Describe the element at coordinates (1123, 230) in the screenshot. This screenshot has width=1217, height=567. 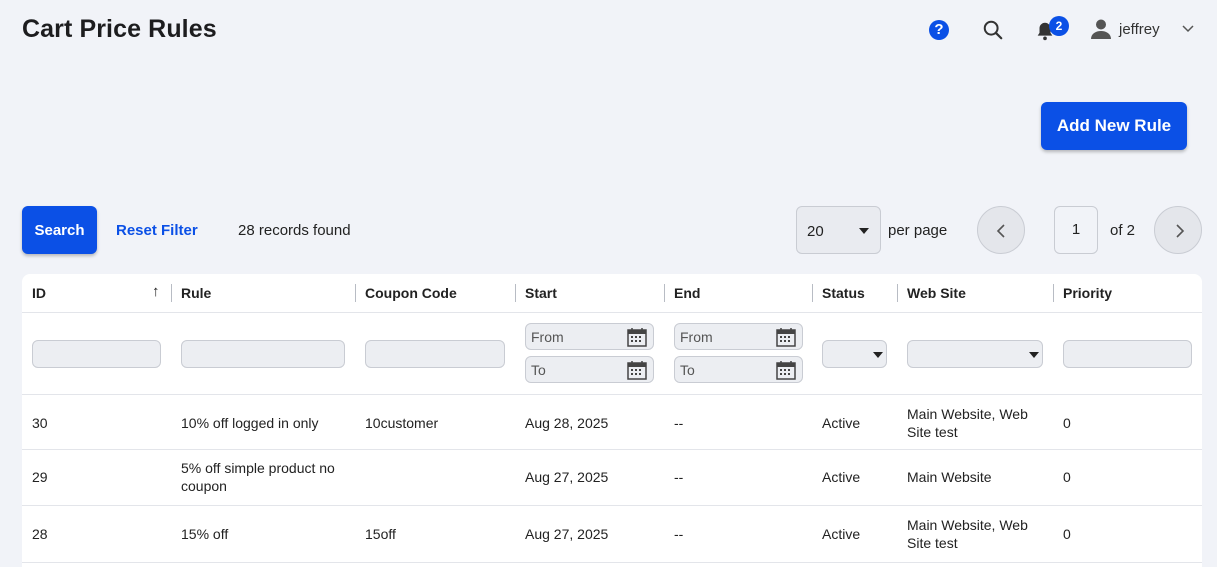
I see `total-pages-label: of 2` at that location.